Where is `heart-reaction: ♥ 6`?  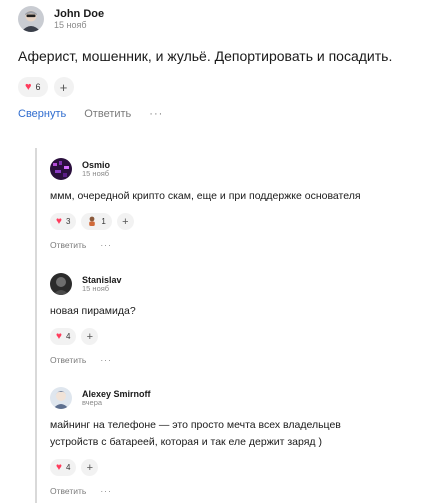 heart-reaction: ♥ 6 is located at coordinates (33, 87).